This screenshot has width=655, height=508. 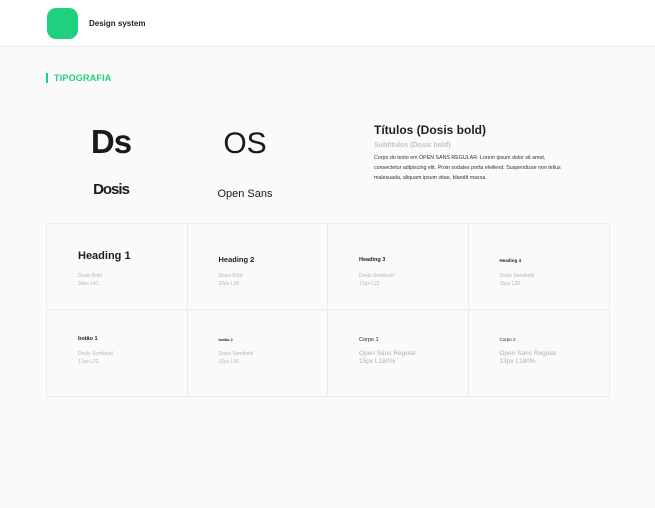 What do you see at coordinates (229, 362) in the screenshot?
I see `type-style-size: 12px L16` at bounding box center [229, 362].